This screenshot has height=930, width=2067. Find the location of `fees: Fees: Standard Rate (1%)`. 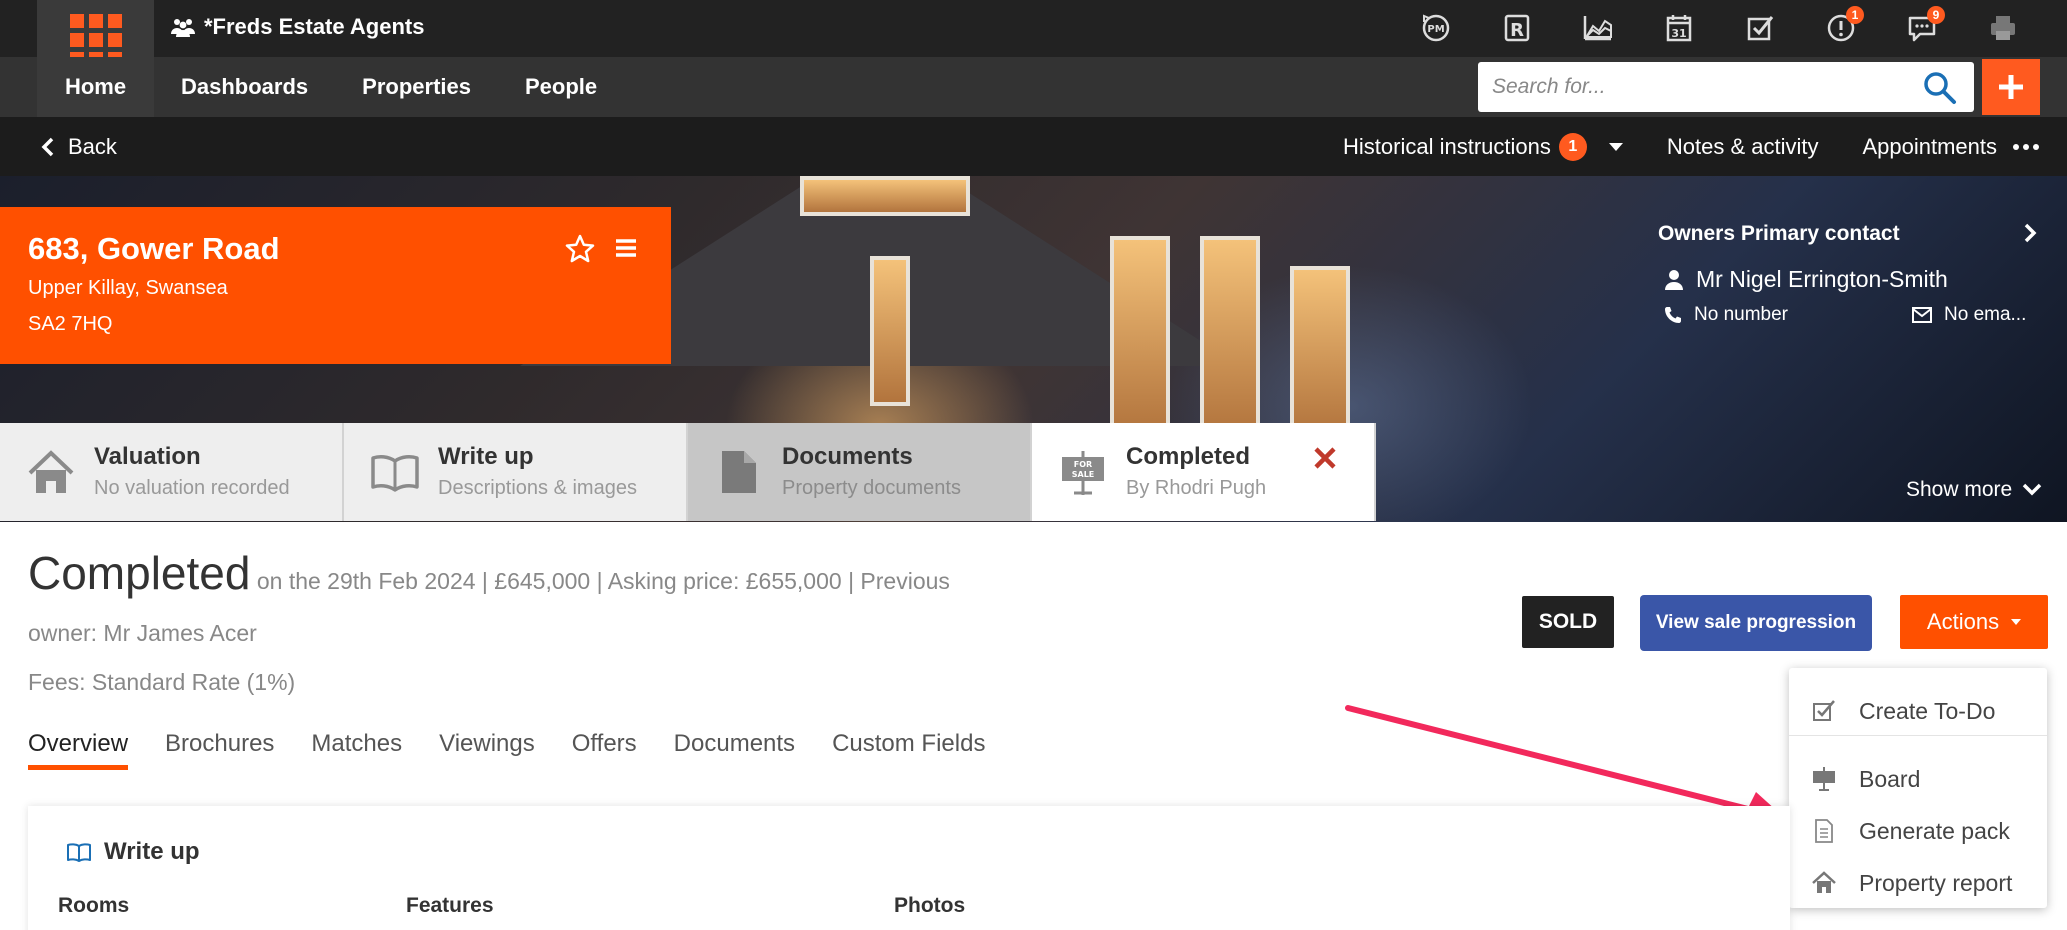

fees: Fees: Standard Rate (1%) is located at coordinates (162, 682).